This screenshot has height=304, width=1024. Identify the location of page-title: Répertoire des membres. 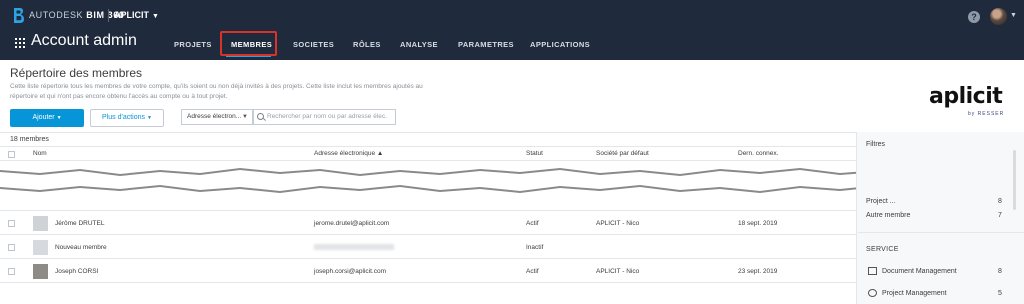
(76, 73).